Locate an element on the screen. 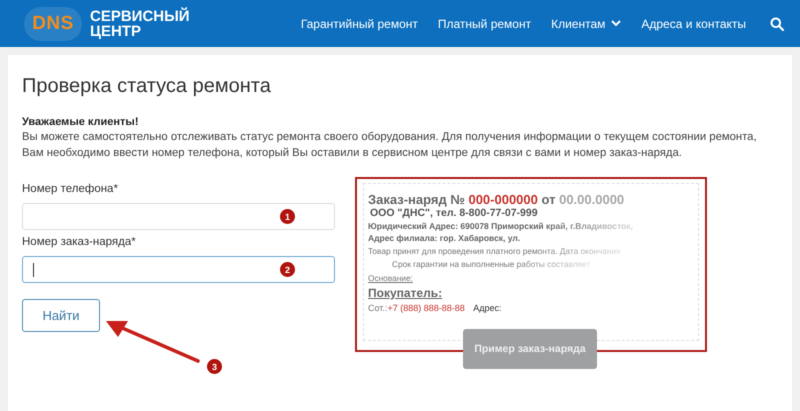  intro-heading: Уважаемые клиенты! is located at coordinates (81, 122).